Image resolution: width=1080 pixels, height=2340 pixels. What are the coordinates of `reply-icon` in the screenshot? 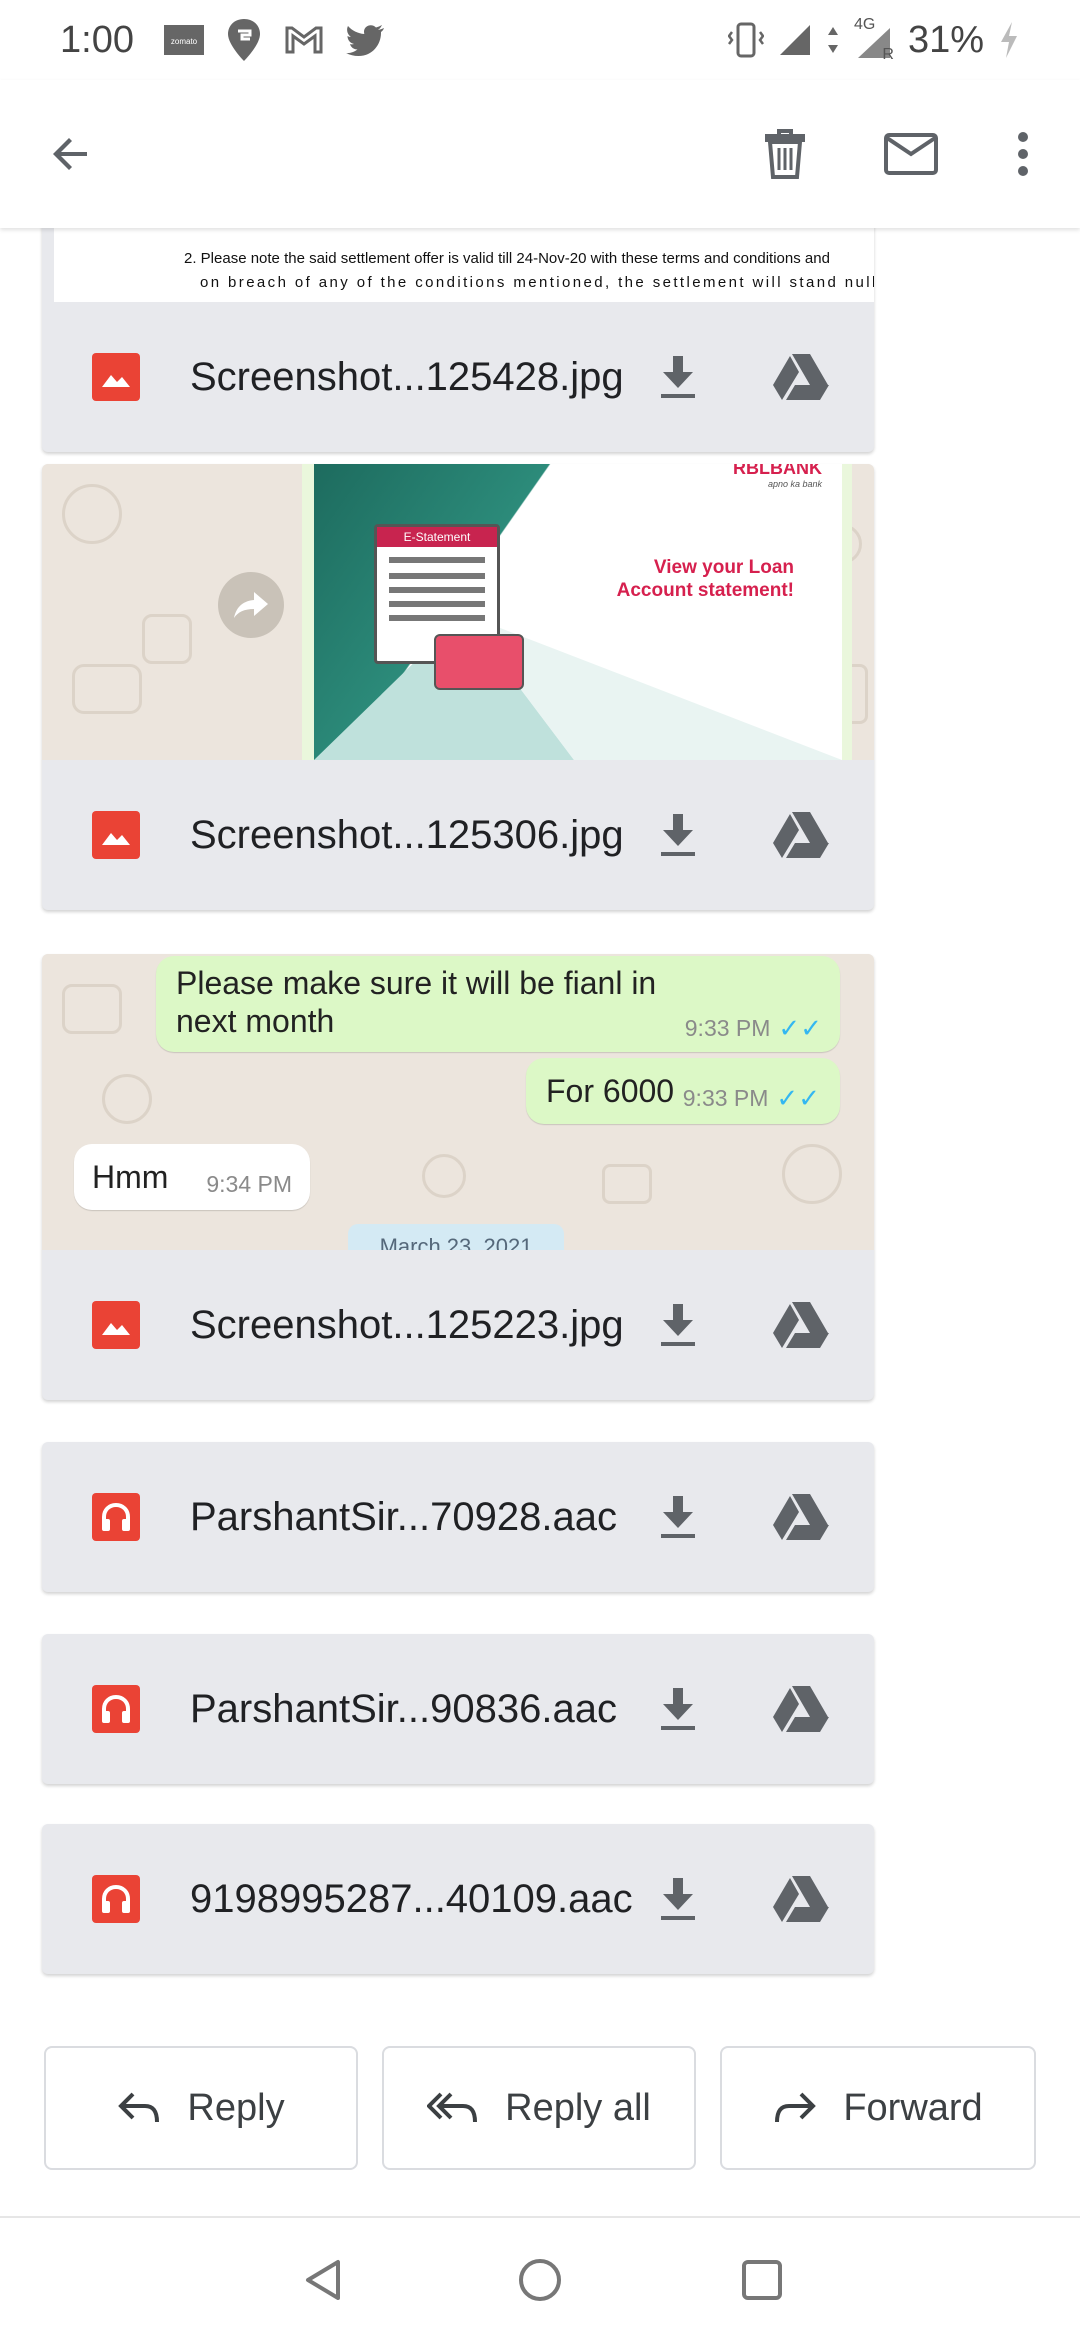 It's located at (139, 2107).